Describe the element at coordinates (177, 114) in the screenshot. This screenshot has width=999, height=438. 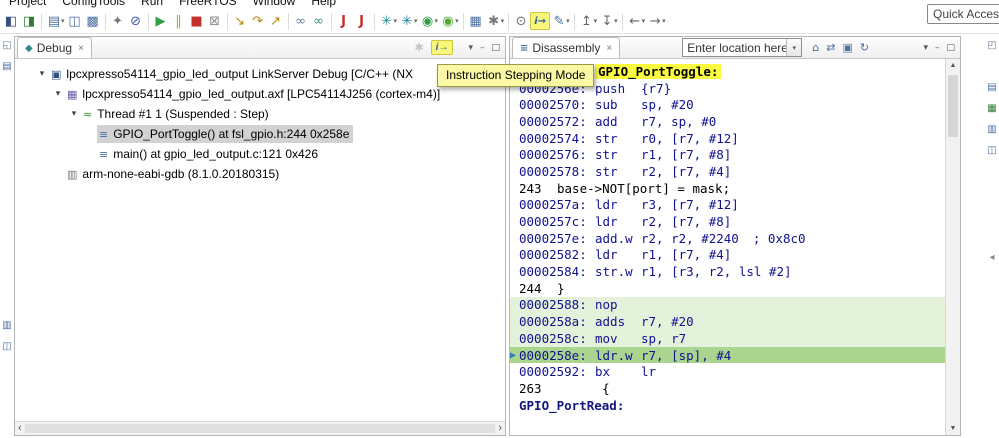
I see `tree-item: ≈ Thread #1 1 (Suspended : Step)` at that location.